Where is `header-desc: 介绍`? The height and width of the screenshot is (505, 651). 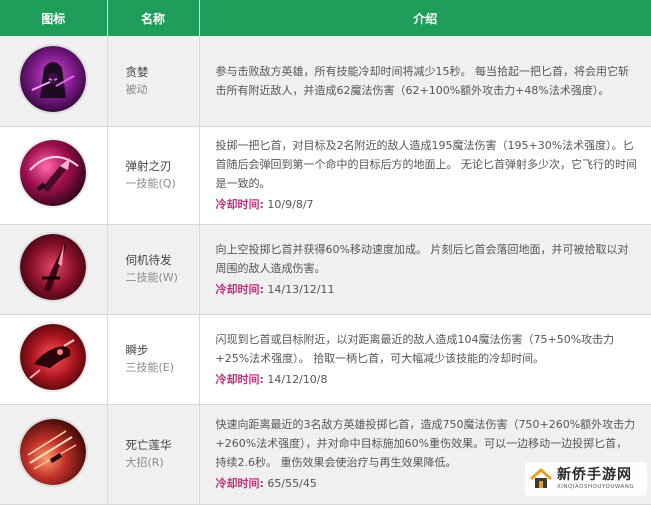
header-desc: 介绍 is located at coordinates (425, 18).